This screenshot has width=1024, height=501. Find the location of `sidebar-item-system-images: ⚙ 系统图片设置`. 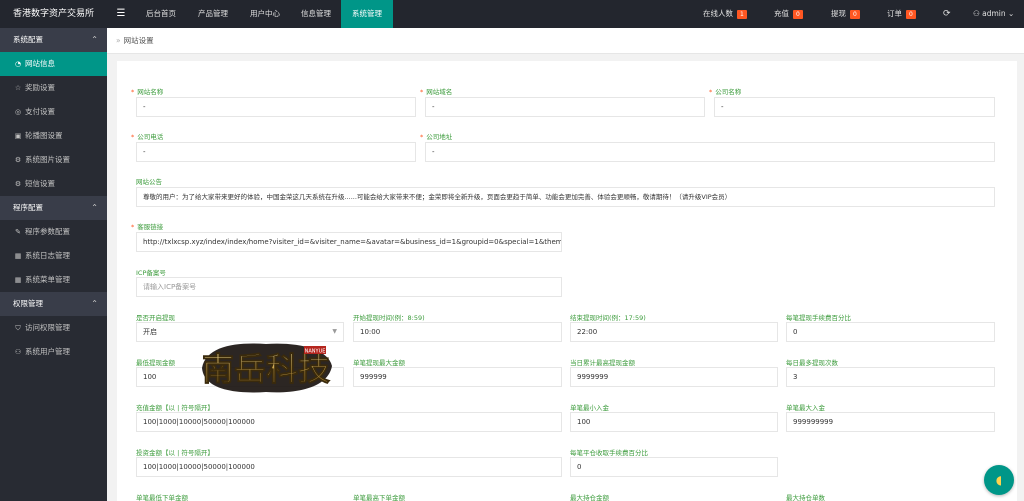

sidebar-item-system-images: ⚙ 系统图片设置 is located at coordinates (53, 160).